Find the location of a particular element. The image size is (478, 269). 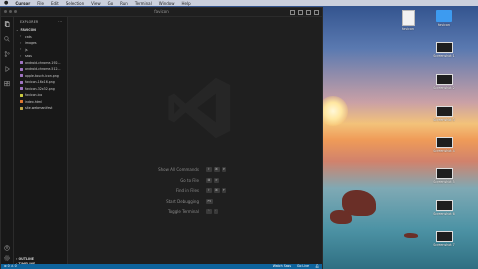

toggle-sidebar-icon is located at coordinates (292, 12).